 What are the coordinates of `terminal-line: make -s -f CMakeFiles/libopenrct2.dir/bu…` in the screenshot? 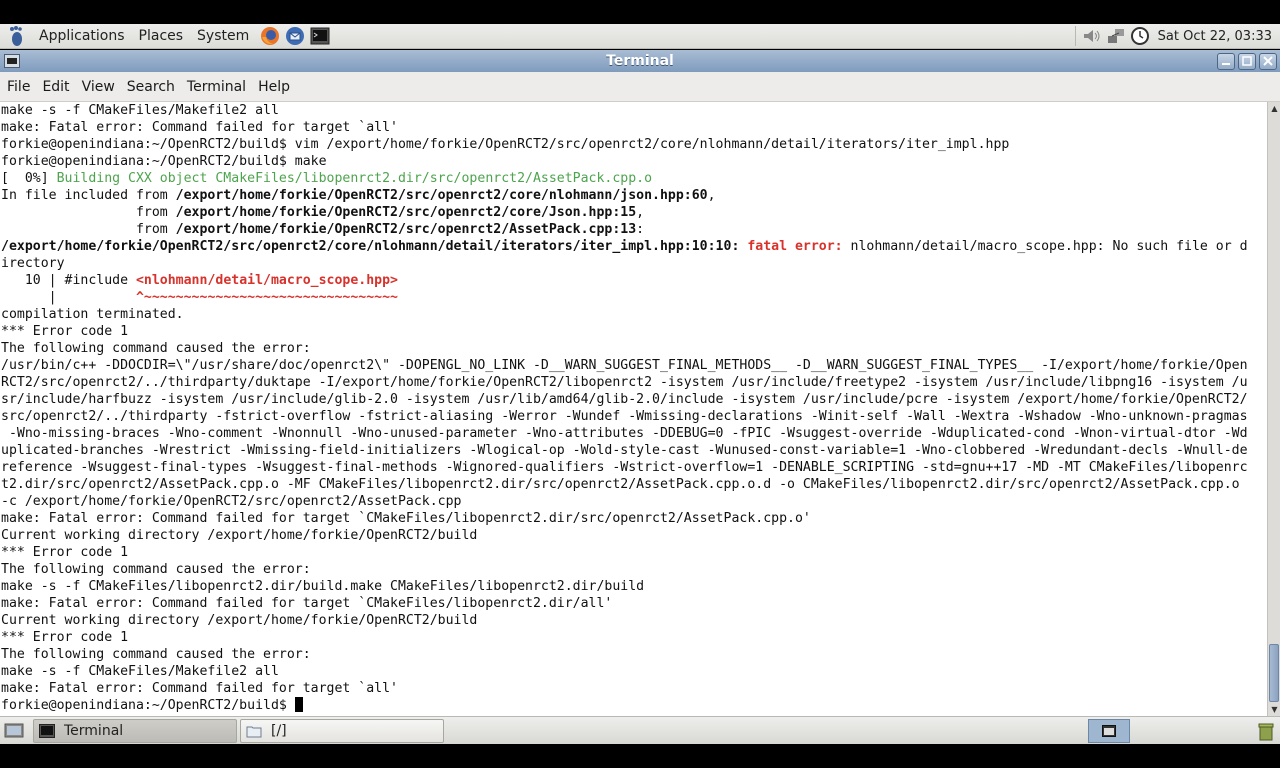 It's located at (323, 586).